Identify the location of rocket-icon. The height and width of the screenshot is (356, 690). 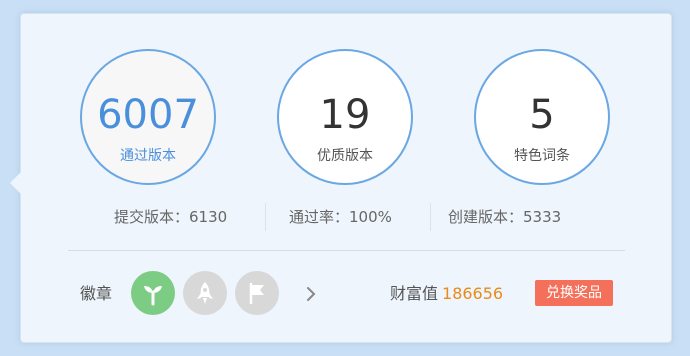
(205, 293).